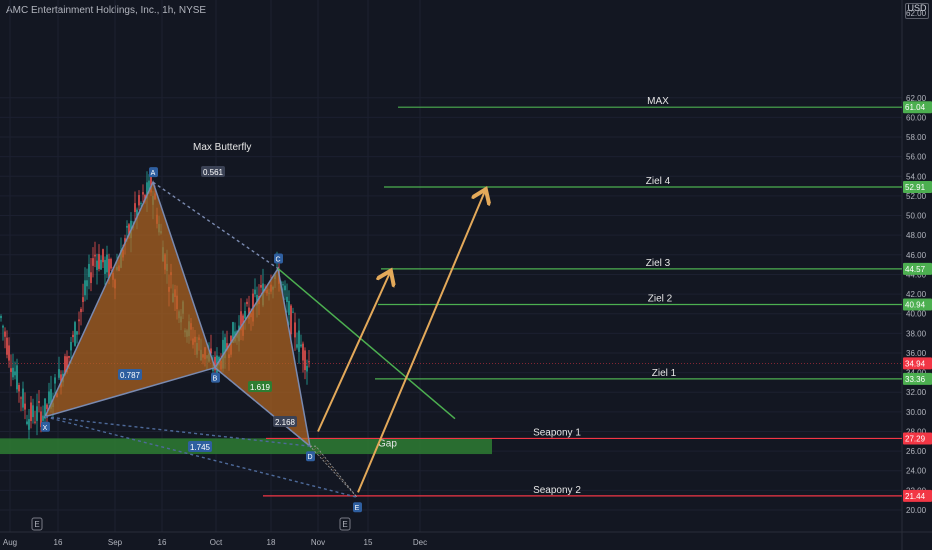  Describe the element at coordinates (915, 269) in the screenshot. I see `level-price-label: 44.57` at that location.